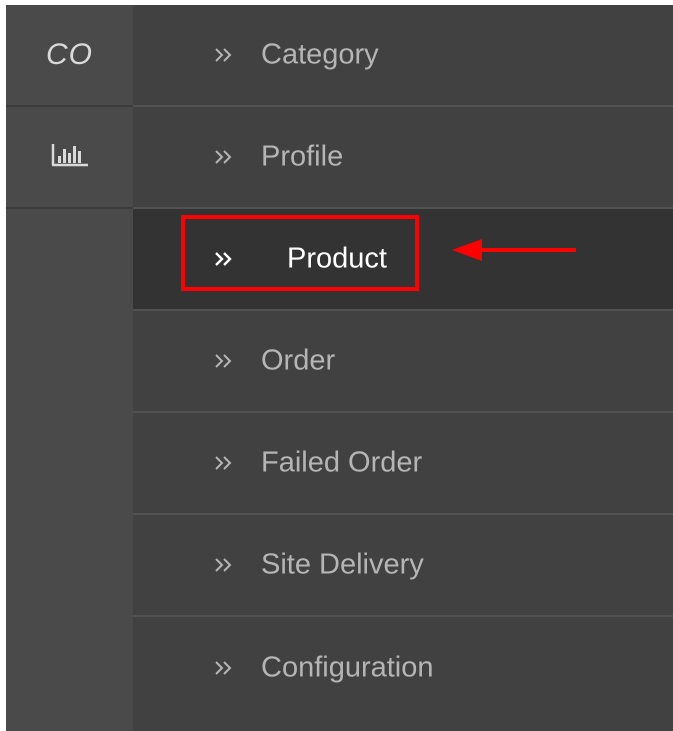 This screenshot has width=673, height=731. Describe the element at coordinates (342, 462) in the screenshot. I see `menu-item-label: Failed Order` at that location.